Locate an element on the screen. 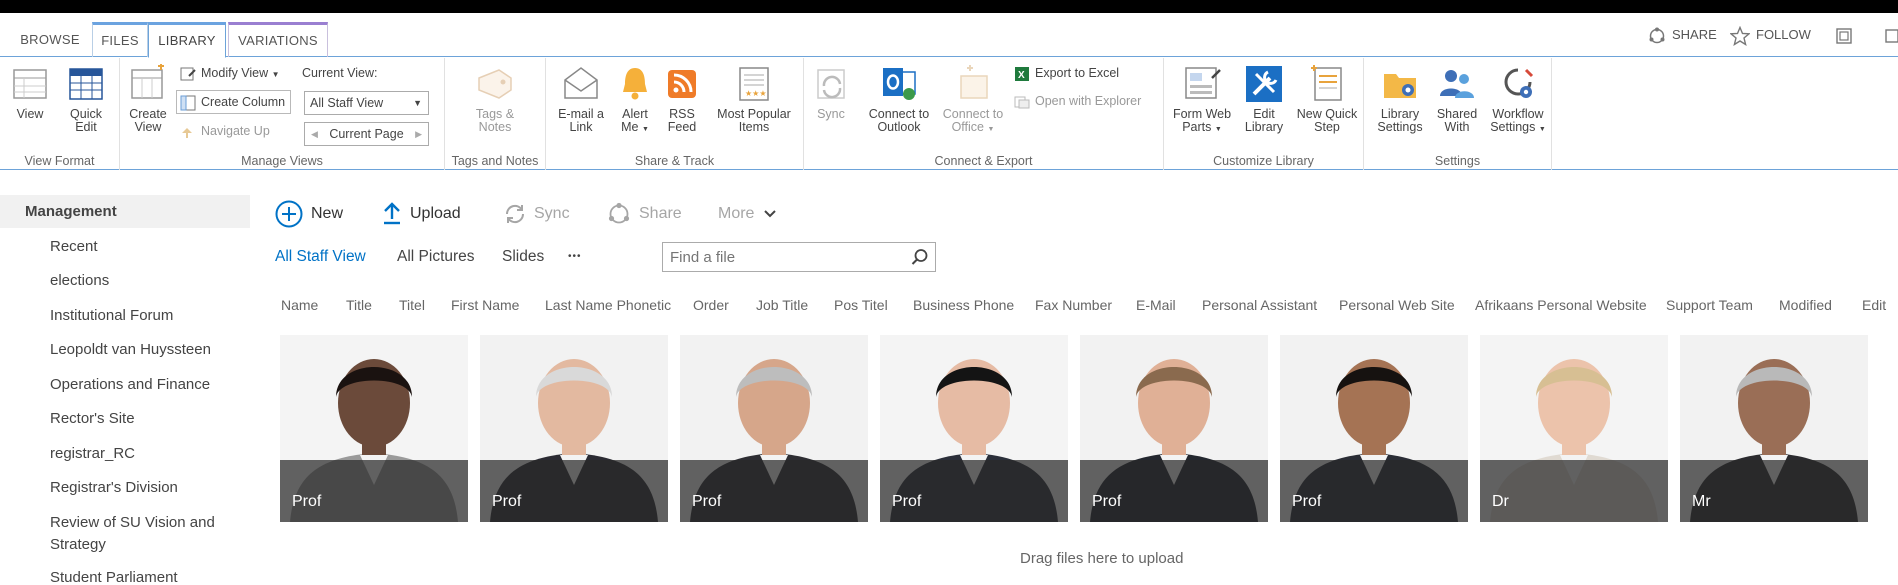 This screenshot has height=585, width=1898. prev-page-icon: ◀ is located at coordinates (314, 134).